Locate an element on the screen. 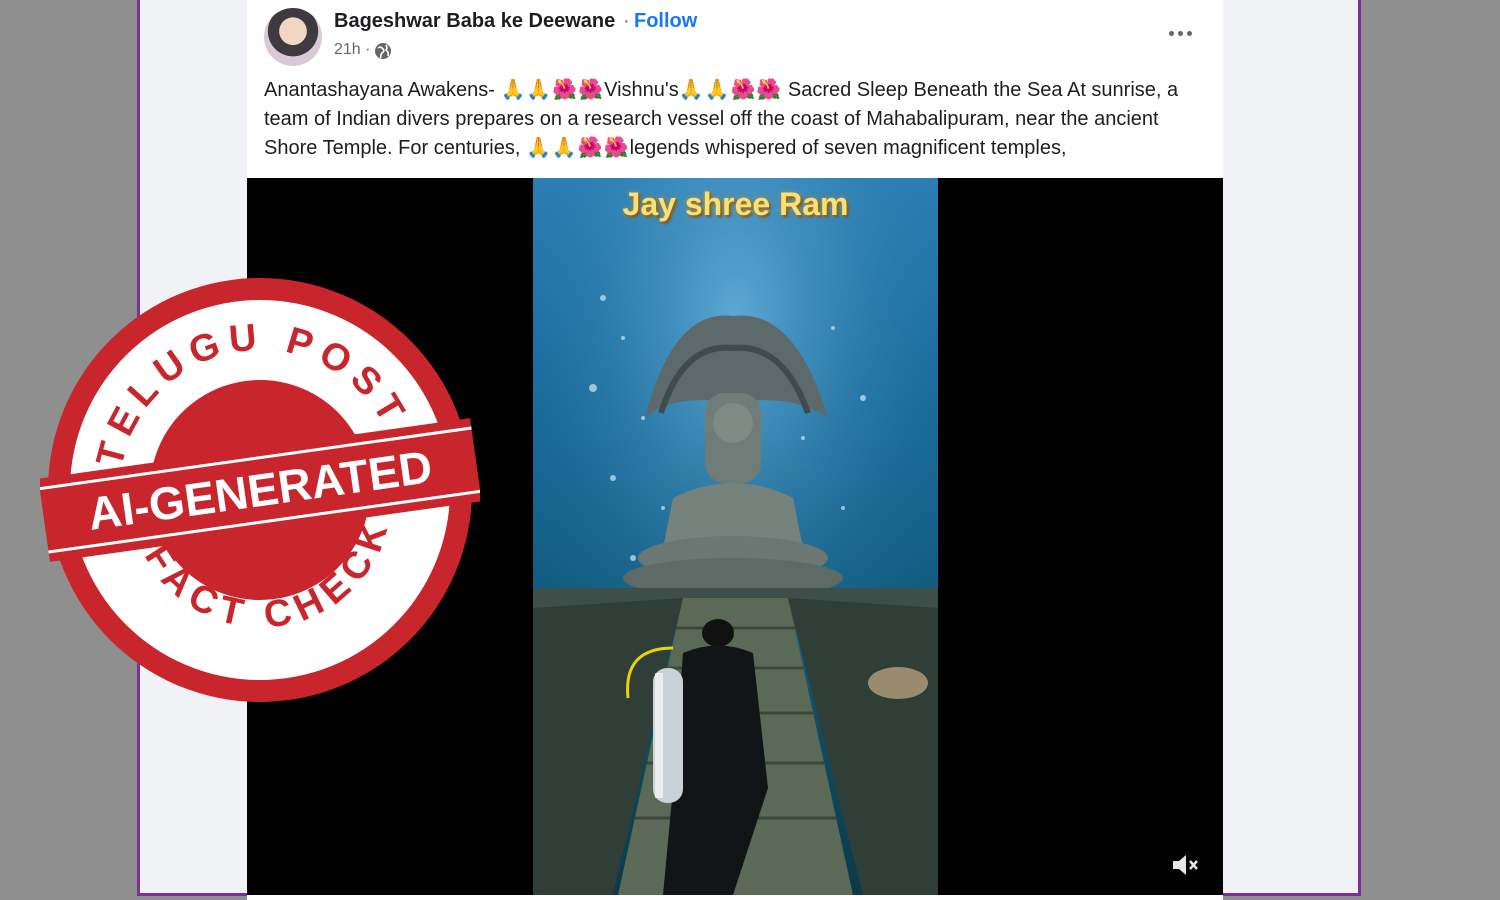 The image size is (1500, 900). caption-text: Vishnu's is located at coordinates (641, 90).